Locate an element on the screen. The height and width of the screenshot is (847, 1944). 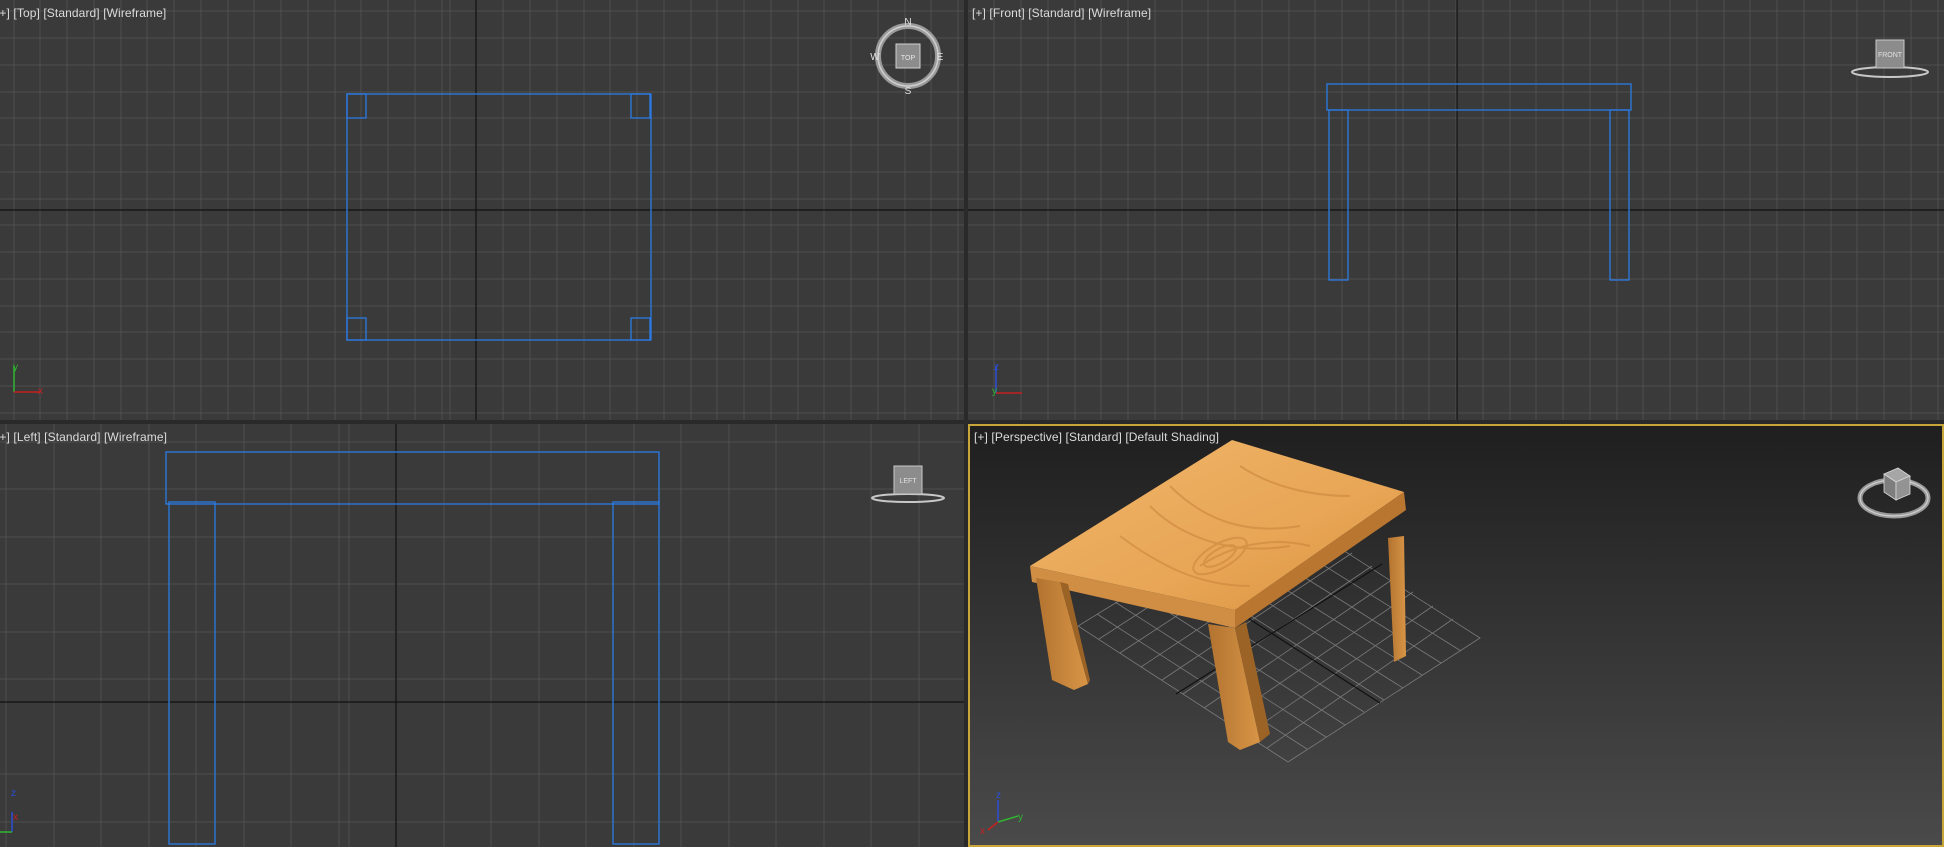
viewcube-compass: TOP N S E W is located at coordinates (908, 55).